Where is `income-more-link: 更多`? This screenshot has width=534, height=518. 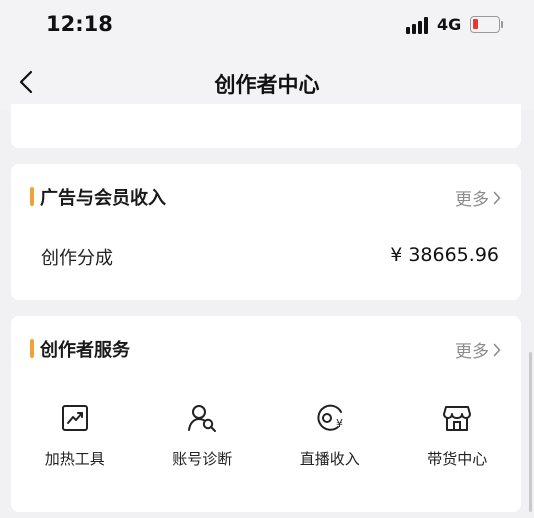 income-more-link: 更多 is located at coordinates (478, 197).